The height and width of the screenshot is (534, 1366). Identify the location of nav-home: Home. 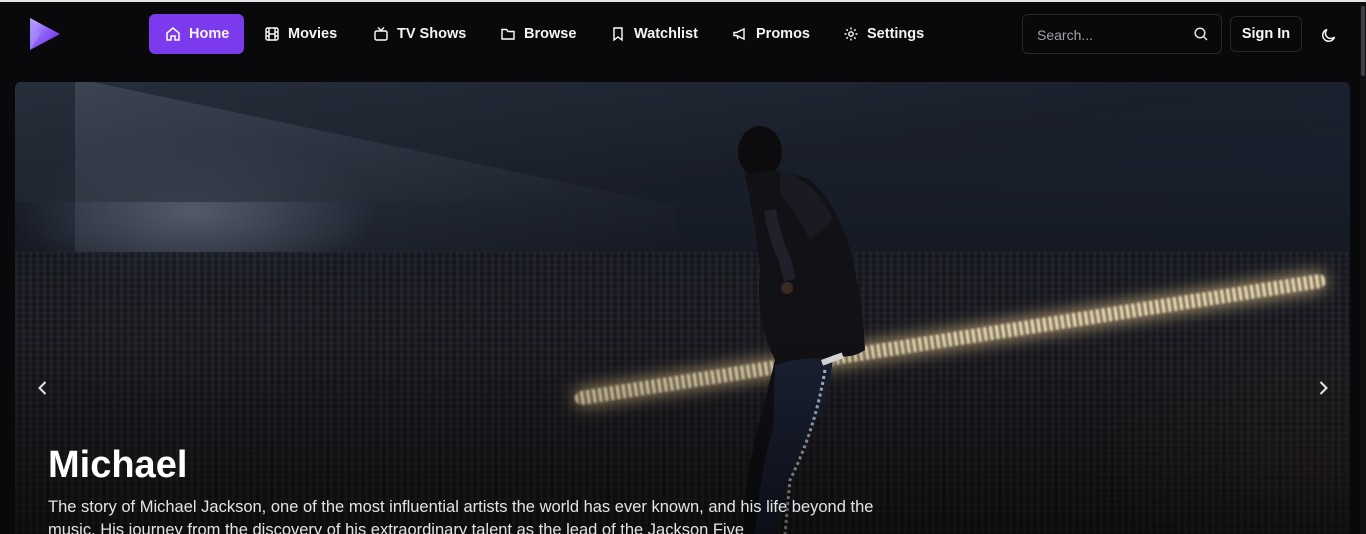
(196, 34).